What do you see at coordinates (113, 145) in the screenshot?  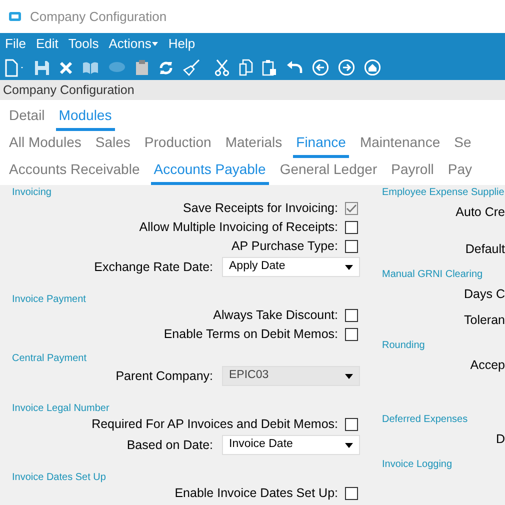 I see `tab: Sales` at bounding box center [113, 145].